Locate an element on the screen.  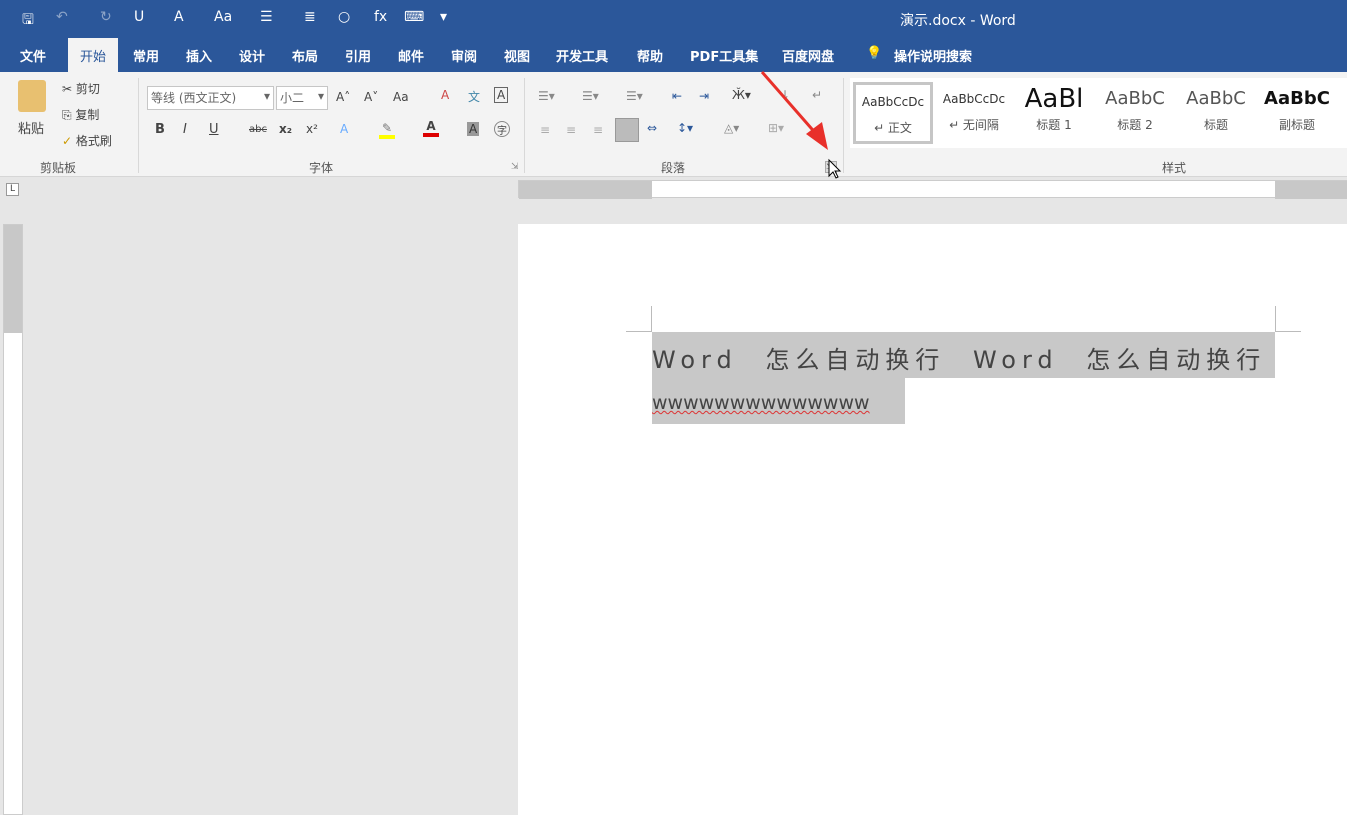
mouse-cursor-icon is located at coordinates (835, 168).